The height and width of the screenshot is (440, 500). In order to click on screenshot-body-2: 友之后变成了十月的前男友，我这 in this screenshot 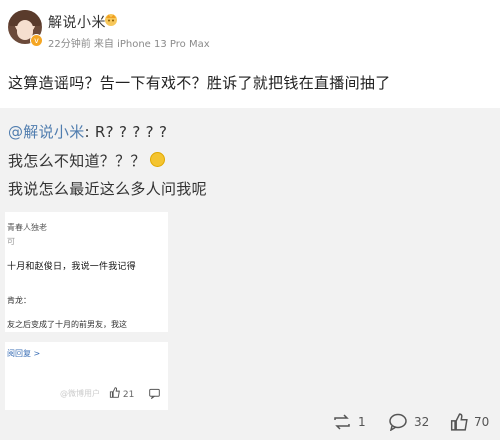, I will do `click(67, 324)`.